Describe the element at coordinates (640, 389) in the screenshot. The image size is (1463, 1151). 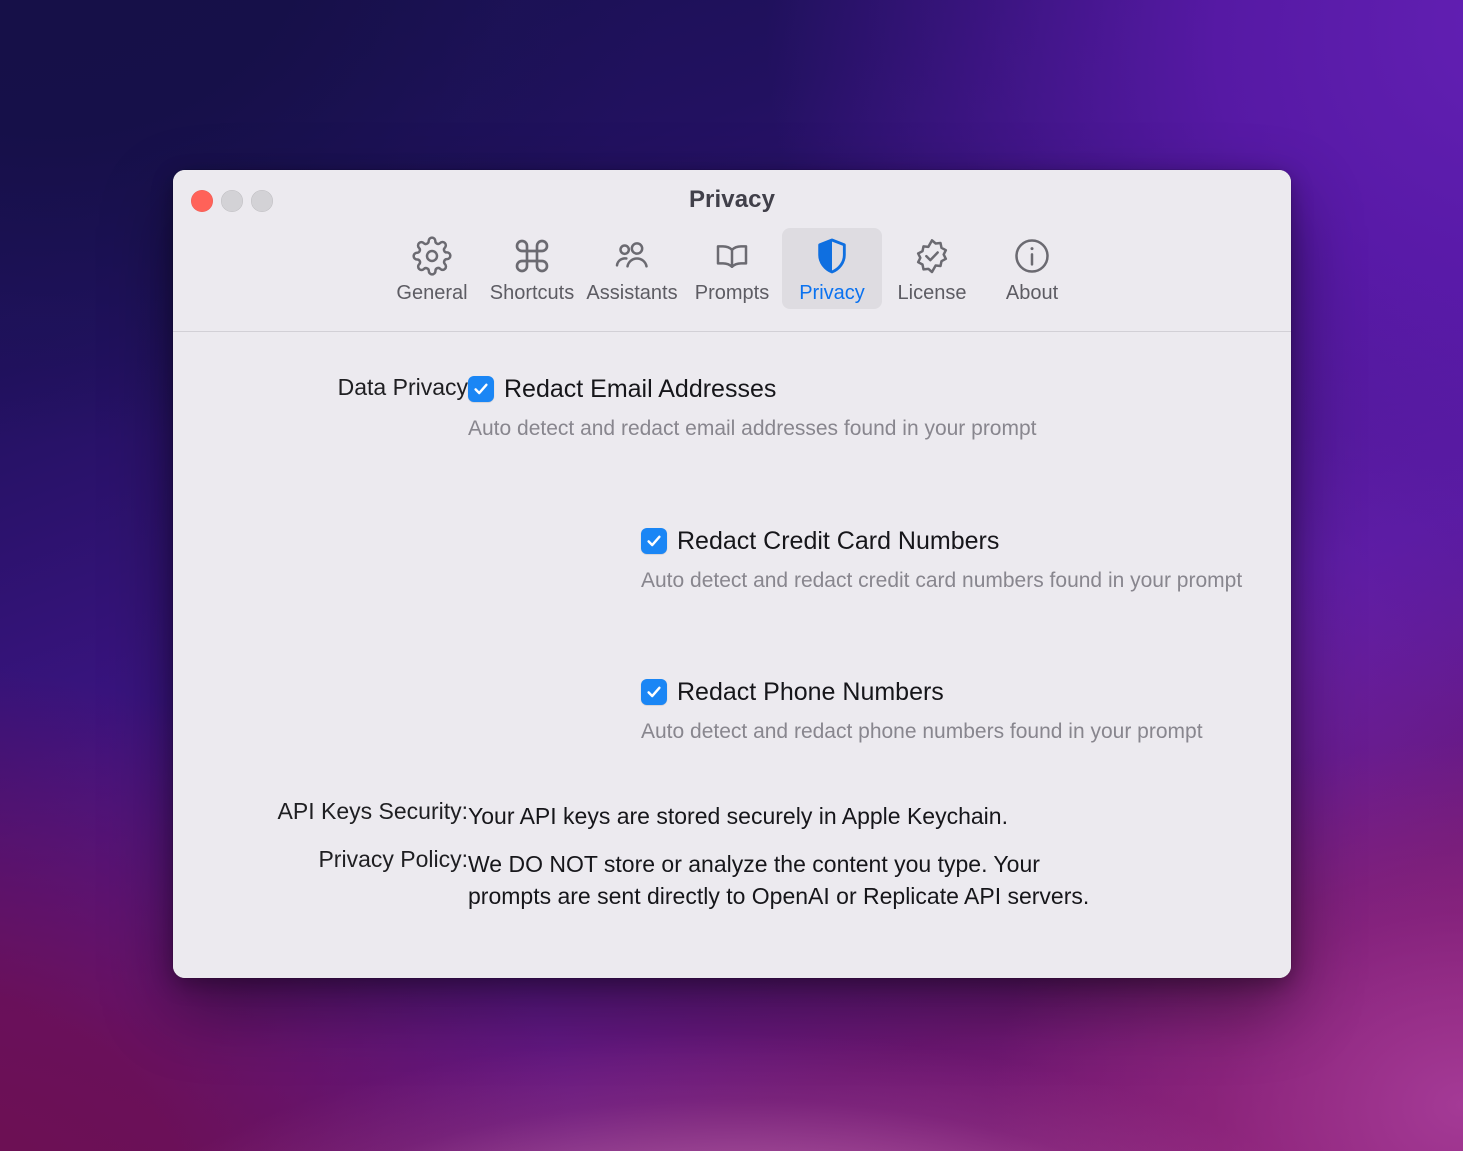
I see `redact-email-label: Redact Email Addresses` at that location.